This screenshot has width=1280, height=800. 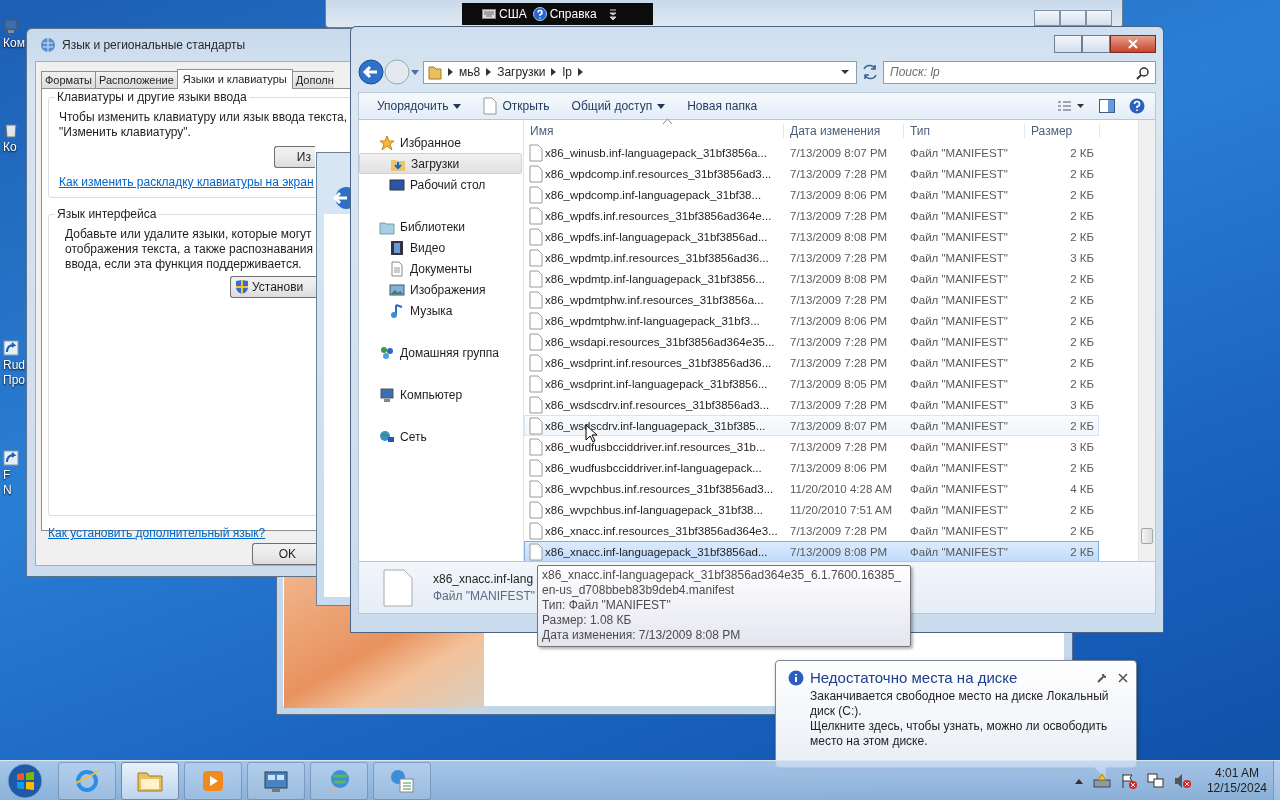 What do you see at coordinates (186, 182) in the screenshot?
I see `help-link: Как изменить раскладку клавиатуры на экран` at bounding box center [186, 182].